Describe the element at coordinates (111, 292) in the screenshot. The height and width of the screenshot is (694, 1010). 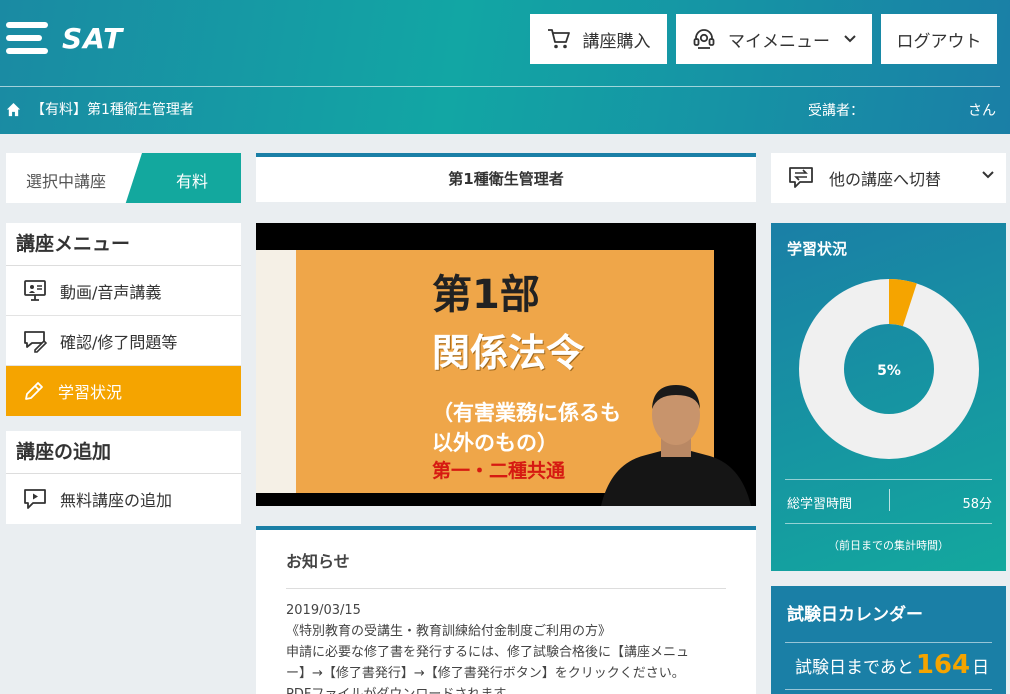
I see `menu-item-label: 動画/音声講義` at that location.